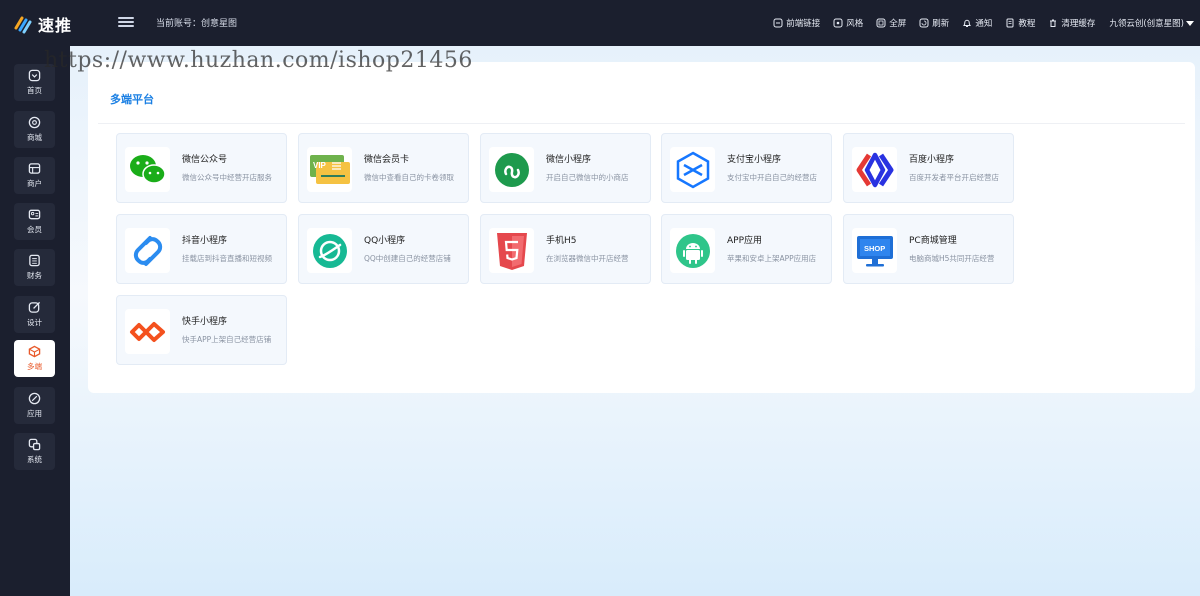 This screenshot has width=1200, height=596. Describe the element at coordinates (881, 23) in the screenshot. I see `fullscreen-icon` at that location.